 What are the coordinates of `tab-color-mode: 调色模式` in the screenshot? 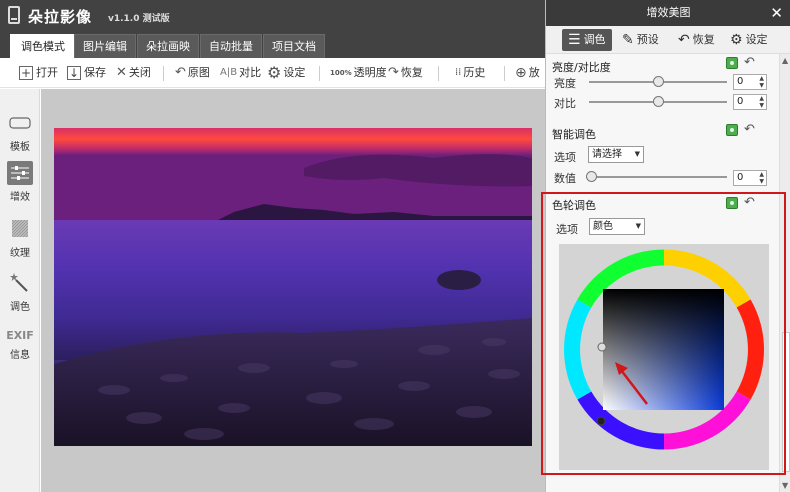 It's located at (43, 46).